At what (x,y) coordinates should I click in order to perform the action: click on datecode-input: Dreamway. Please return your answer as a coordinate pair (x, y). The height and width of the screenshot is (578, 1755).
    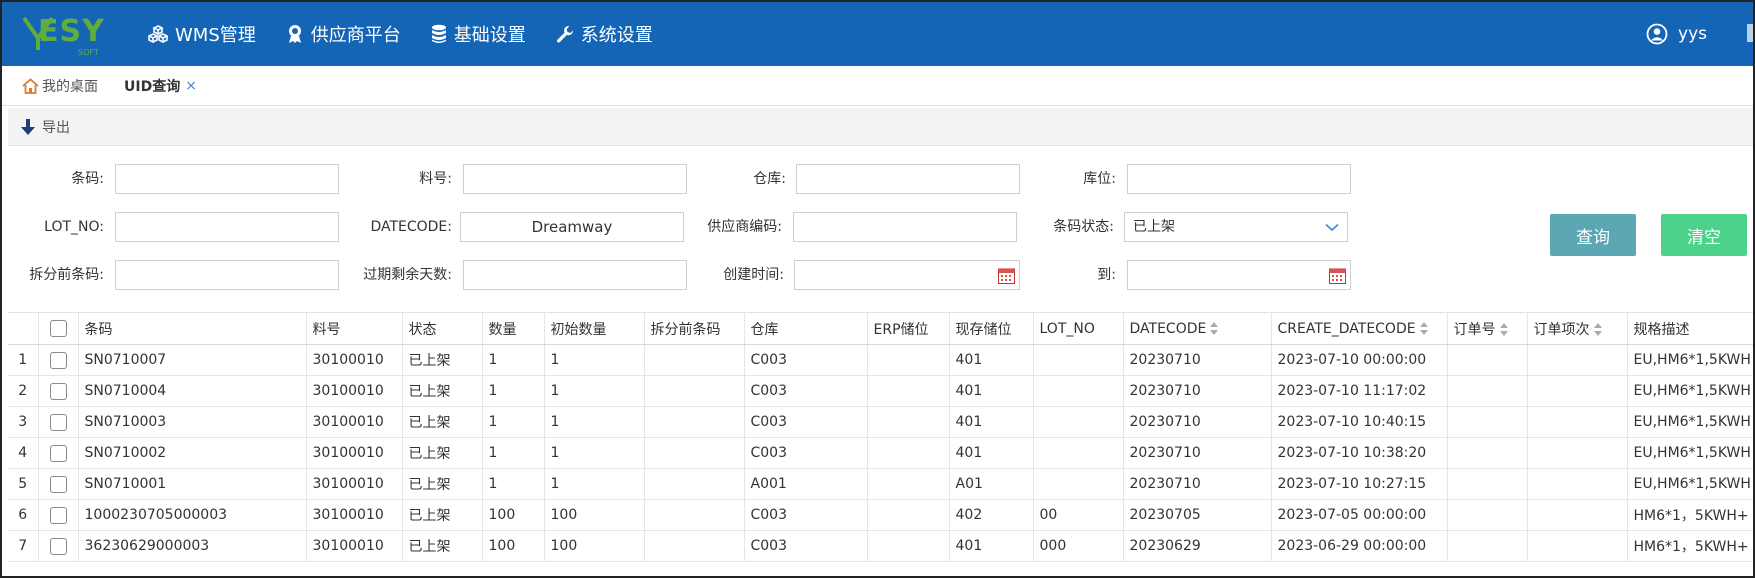
    Looking at the image, I should click on (572, 227).